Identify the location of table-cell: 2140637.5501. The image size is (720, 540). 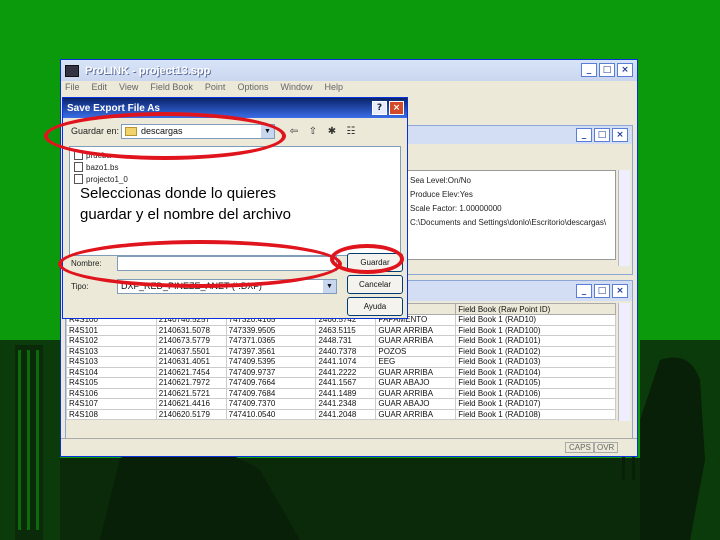
(191, 351).